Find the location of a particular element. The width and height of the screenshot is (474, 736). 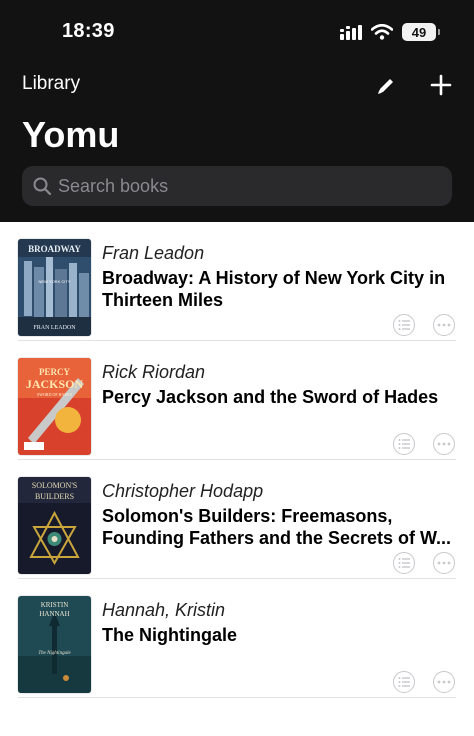

book-author: Fran Leadon is located at coordinates (153, 253).